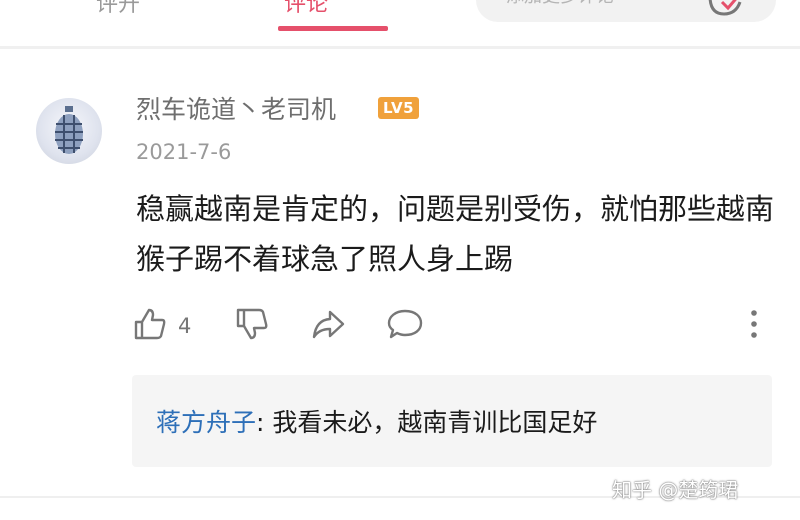 The width and height of the screenshot is (800, 520). What do you see at coordinates (675, 490) in the screenshot?
I see `watermark: 知乎 @楚筠珺` at bounding box center [675, 490].